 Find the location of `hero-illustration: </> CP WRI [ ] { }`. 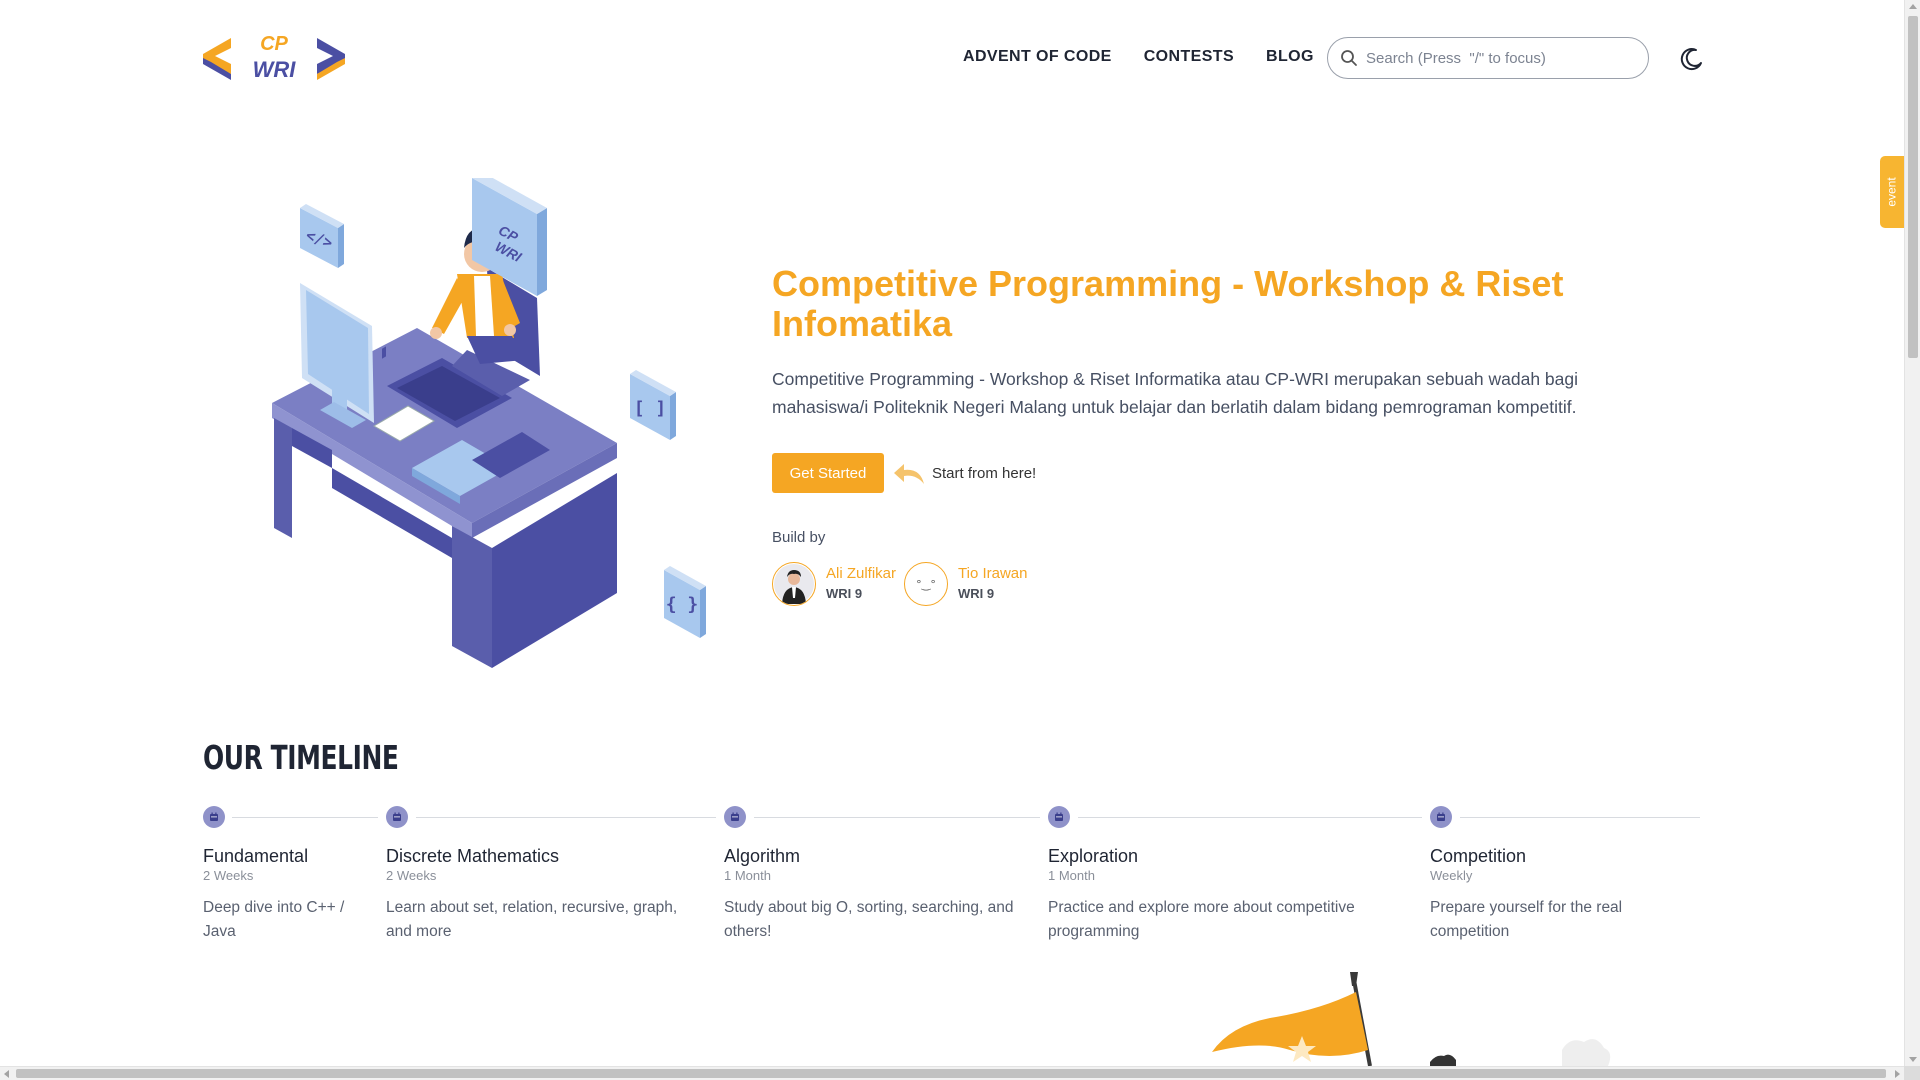

hero-illustration: </> CP WRI [ ] { } is located at coordinates (489, 423).